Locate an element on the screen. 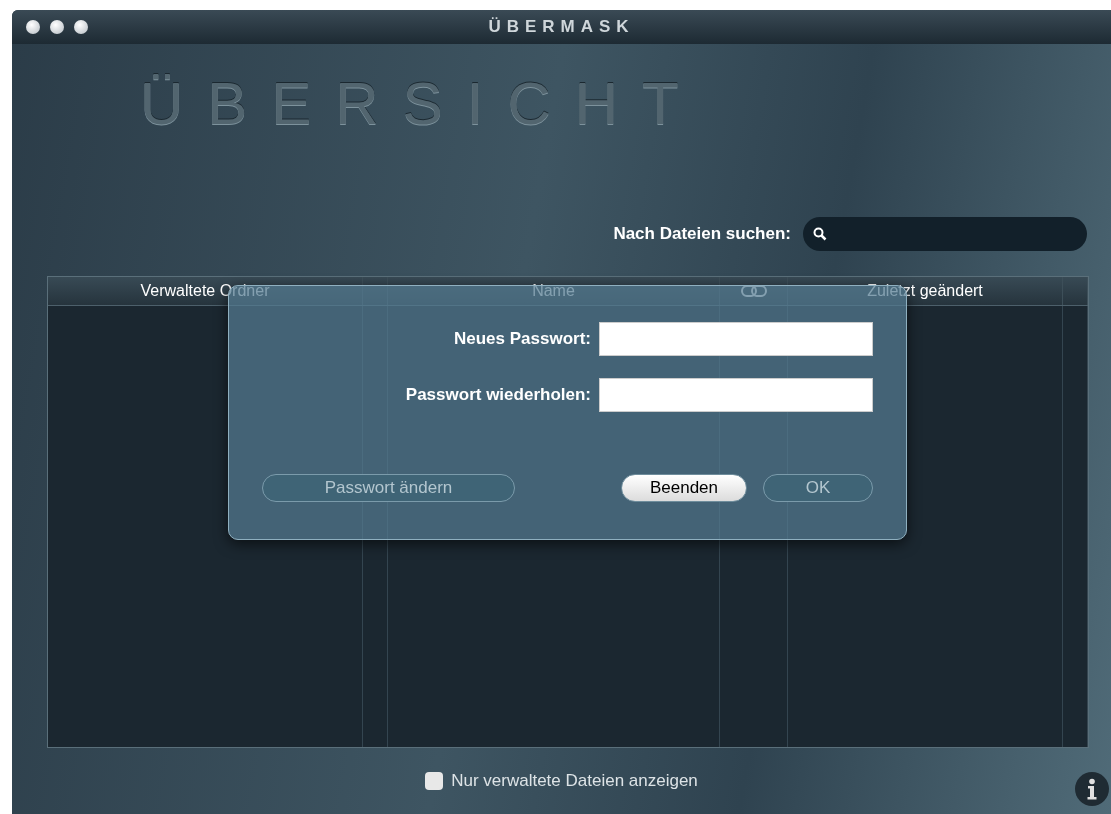 The height and width of the screenshot is (814, 1111). page-heading: ÜBERSICHT is located at coordinates (421, 103).